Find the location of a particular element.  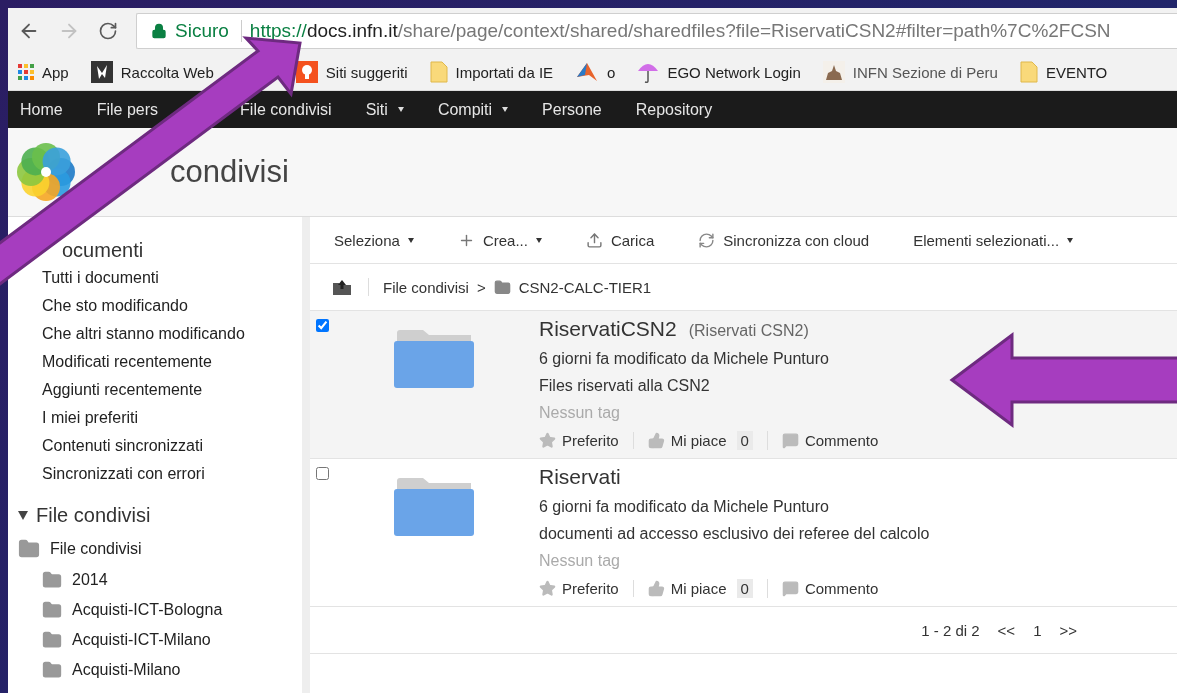

address-field: Sicuro https://docs.infn.it/share/page/context/shared/sharedfiles?file=RiservatiCSN2#filter=path%7C%2FCSN is located at coordinates (656, 31).